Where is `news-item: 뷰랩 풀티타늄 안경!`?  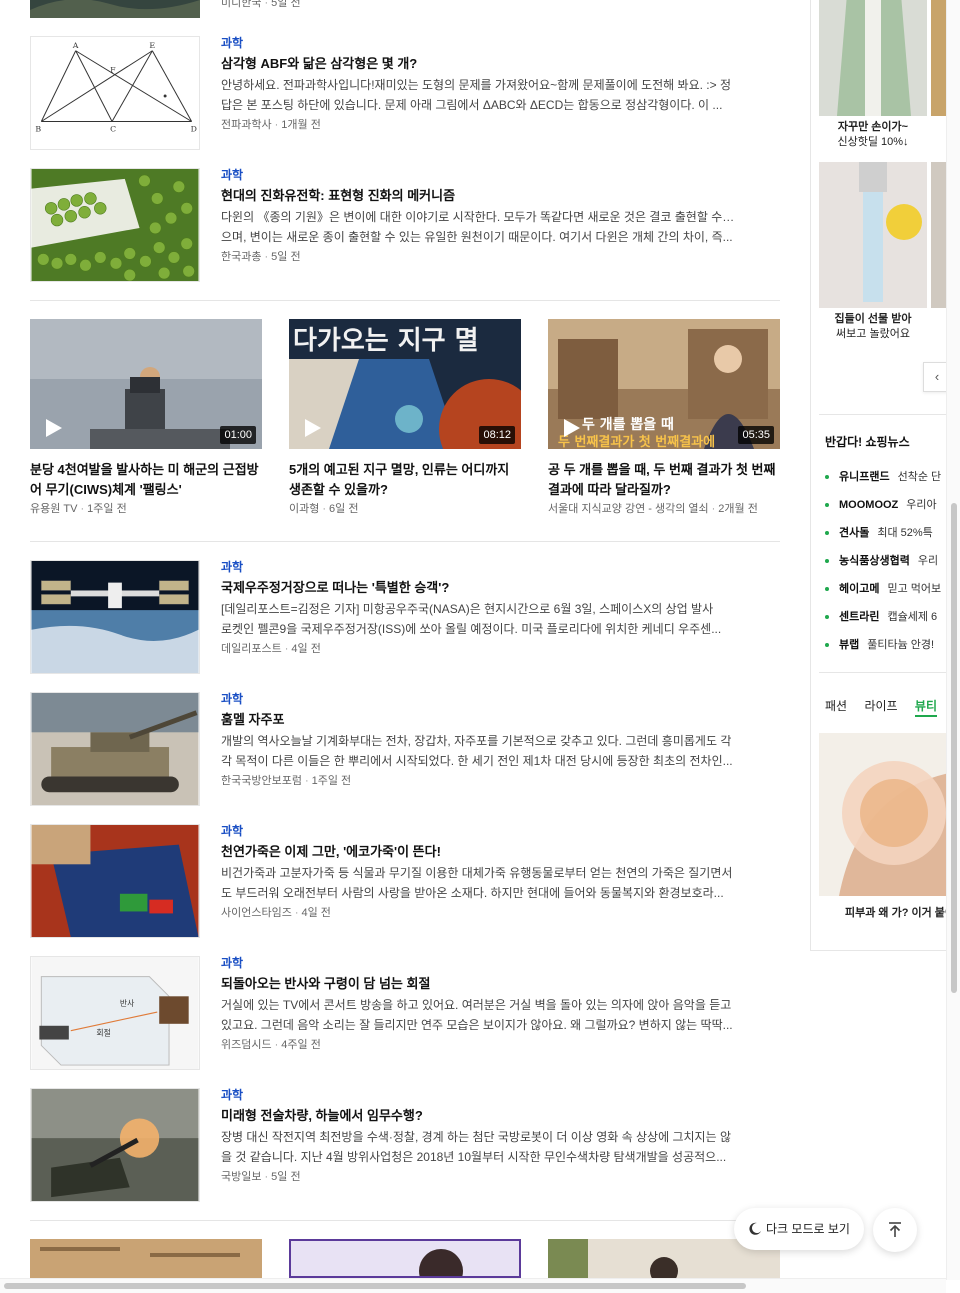 news-item: 뷰랩 풀티타늄 안경! is located at coordinates (885, 650).